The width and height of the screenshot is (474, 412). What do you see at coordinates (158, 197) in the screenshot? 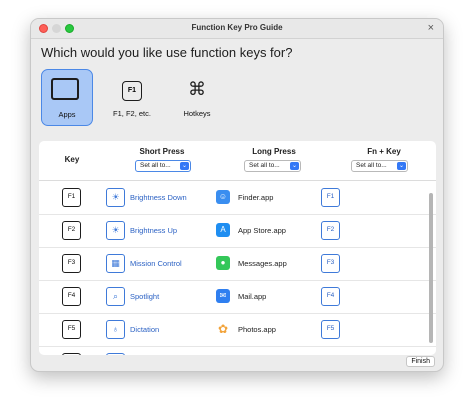
I see `short-press-action: Brightness Down` at bounding box center [158, 197].